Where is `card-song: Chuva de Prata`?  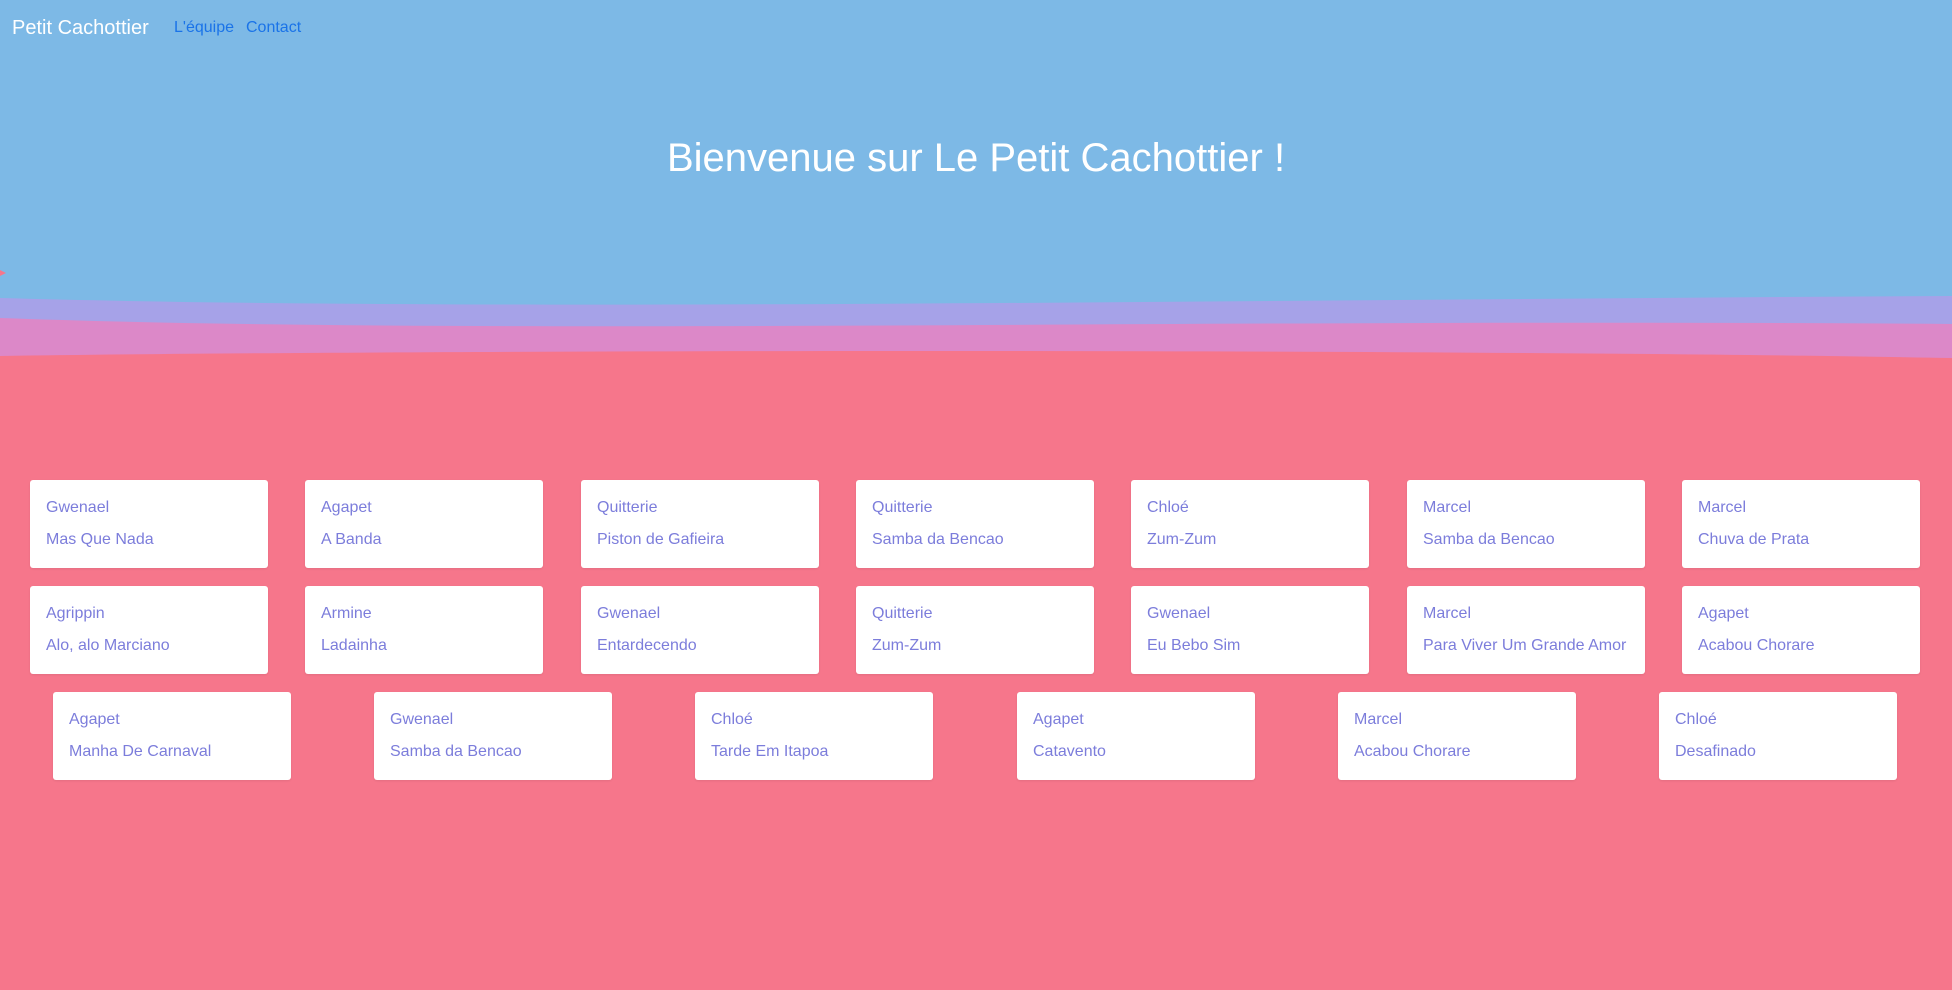
card-song: Chuva de Prata is located at coordinates (1754, 539).